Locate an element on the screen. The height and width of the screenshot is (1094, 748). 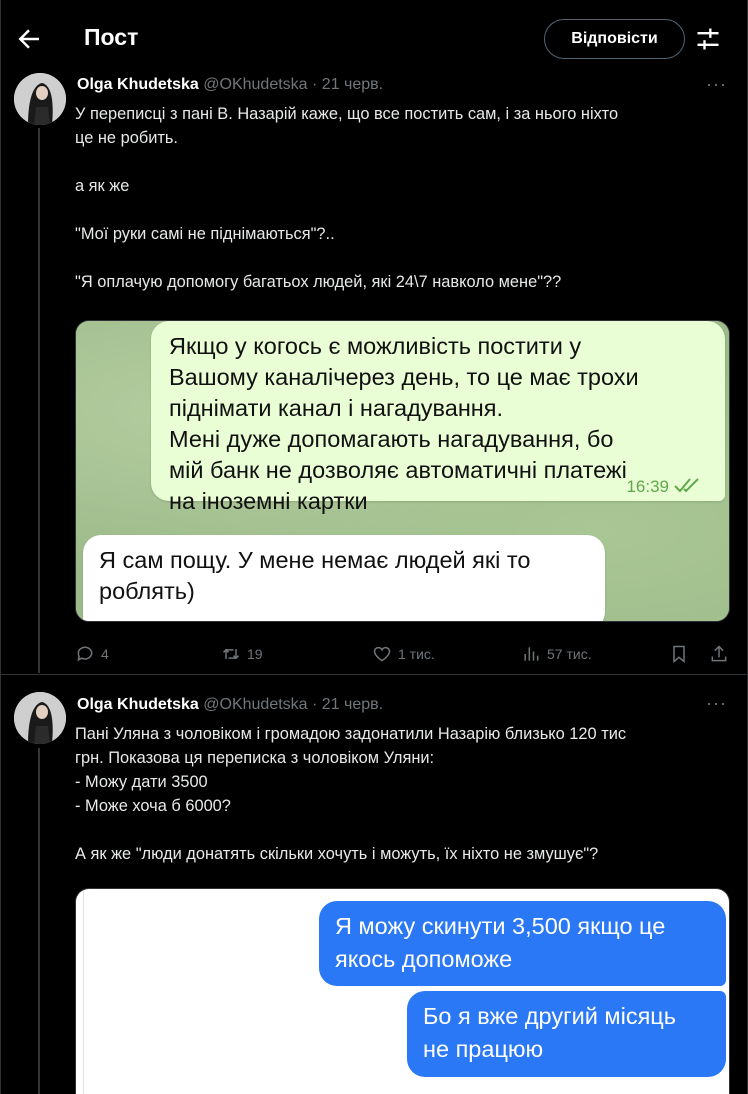
reply-action: 4 is located at coordinates (92, 654).